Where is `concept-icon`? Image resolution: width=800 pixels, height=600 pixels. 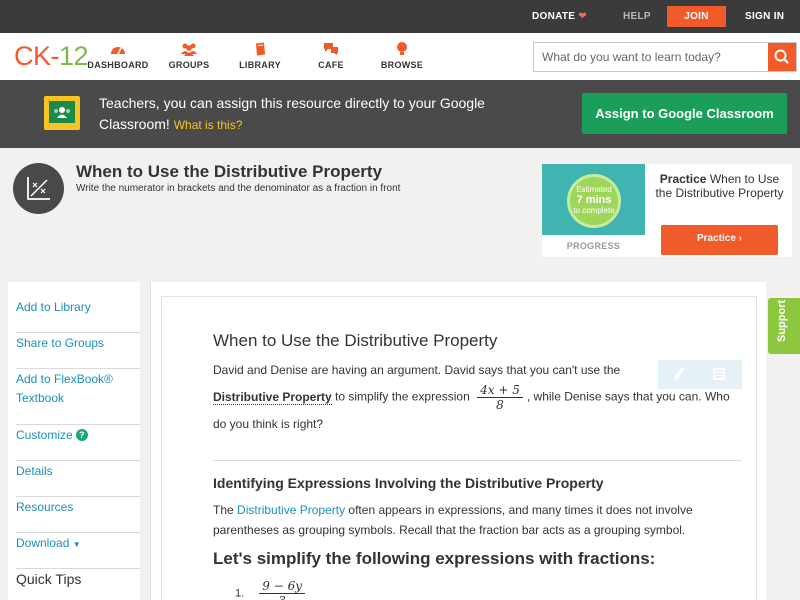 concept-icon is located at coordinates (38, 188).